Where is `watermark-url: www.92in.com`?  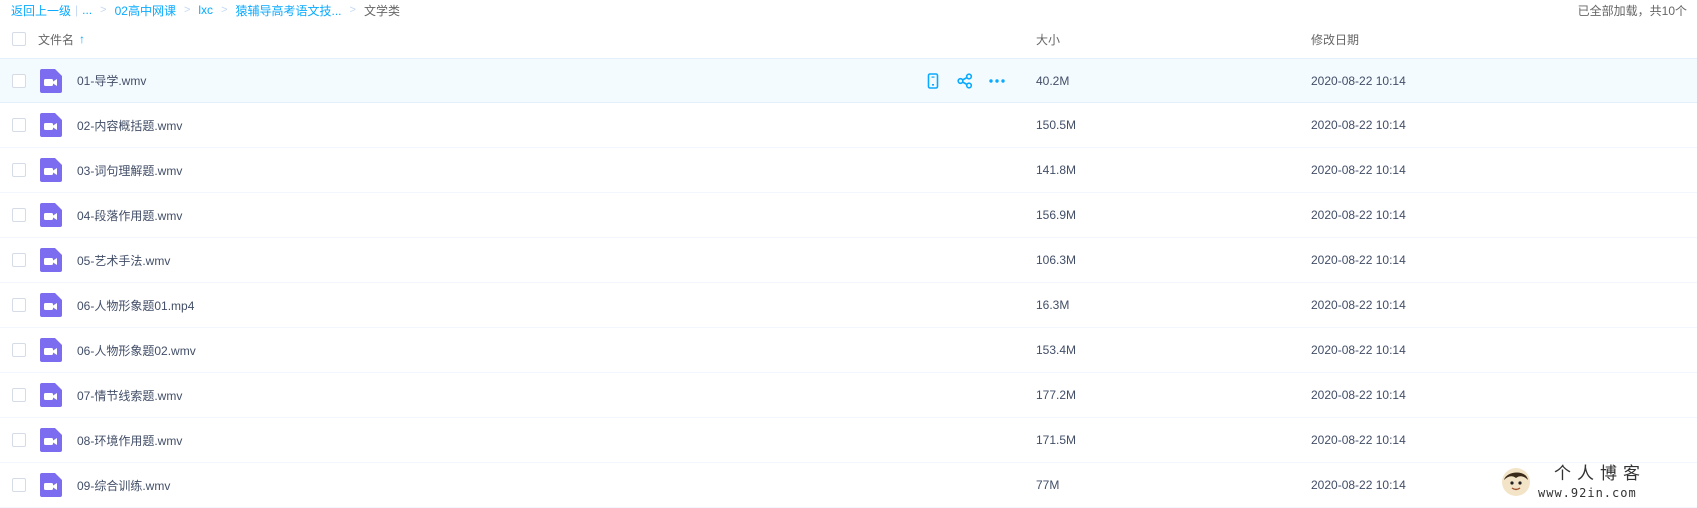
watermark-url: www.92in.com is located at coordinates (1587, 492).